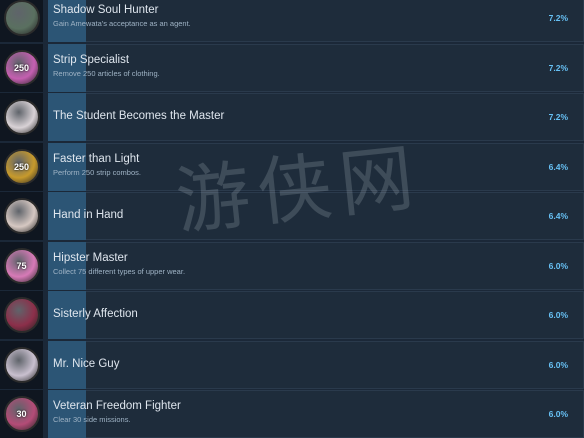  I want to click on achievement-title: Mr. Nice Guy, so click(86, 363).